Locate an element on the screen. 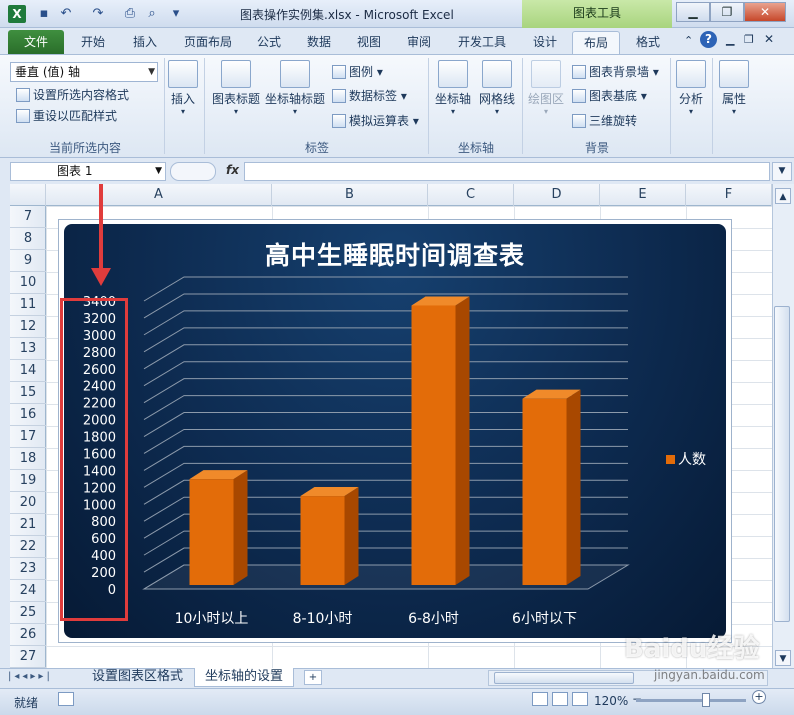  row-header-17: 17 is located at coordinates (28, 437).